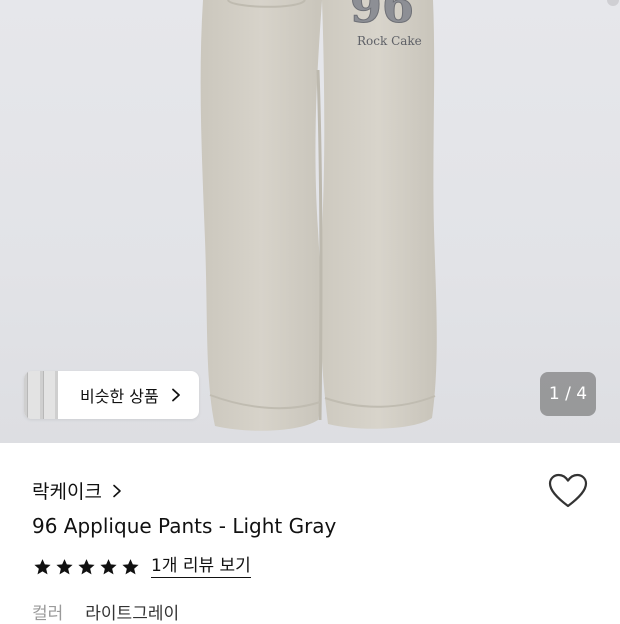 Image resolution: width=620 pixels, height=624 pixels. I want to click on brand-link: 락케이크, so click(77, 490).